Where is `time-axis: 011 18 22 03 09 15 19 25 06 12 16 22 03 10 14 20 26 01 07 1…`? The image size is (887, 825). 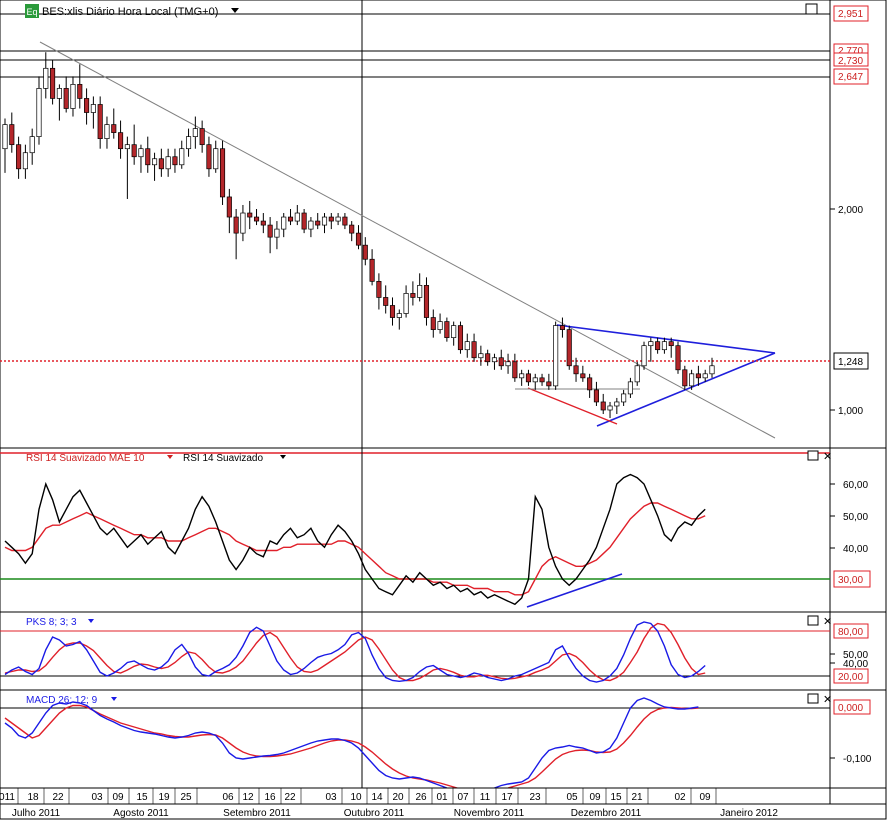
time-axis: 011 18 22 03 09 15 19 25 06 12 16 22 03 10 14 20 26 01 07 1… is located at coordinates (443, 803).